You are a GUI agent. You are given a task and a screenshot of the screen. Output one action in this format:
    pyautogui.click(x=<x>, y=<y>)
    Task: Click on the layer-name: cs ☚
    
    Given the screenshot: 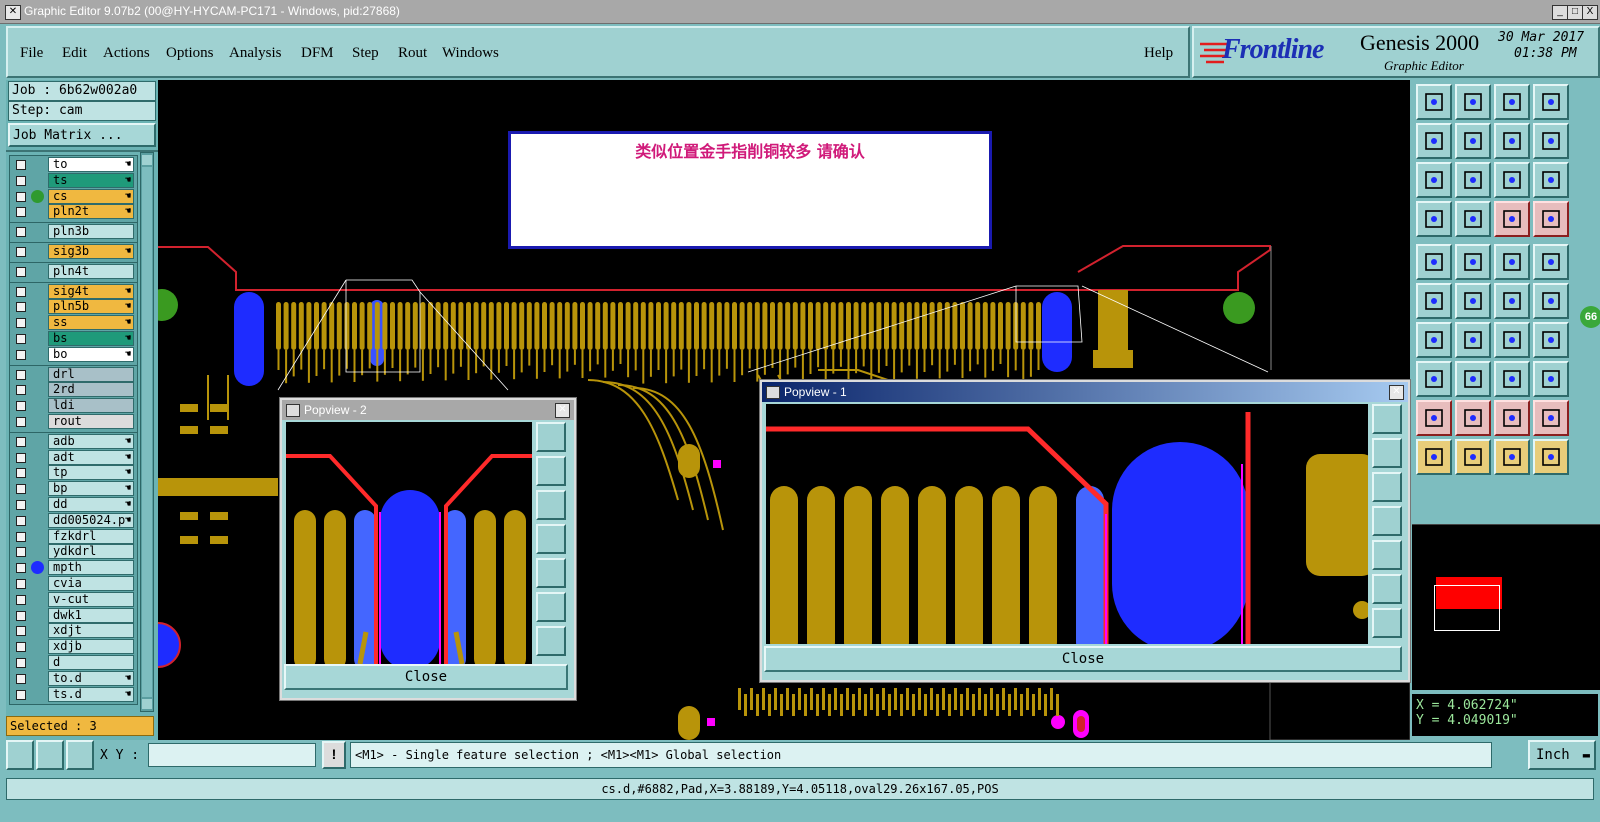 What is the action you would take?
    pyautogui.click(x=91, y=196)
    